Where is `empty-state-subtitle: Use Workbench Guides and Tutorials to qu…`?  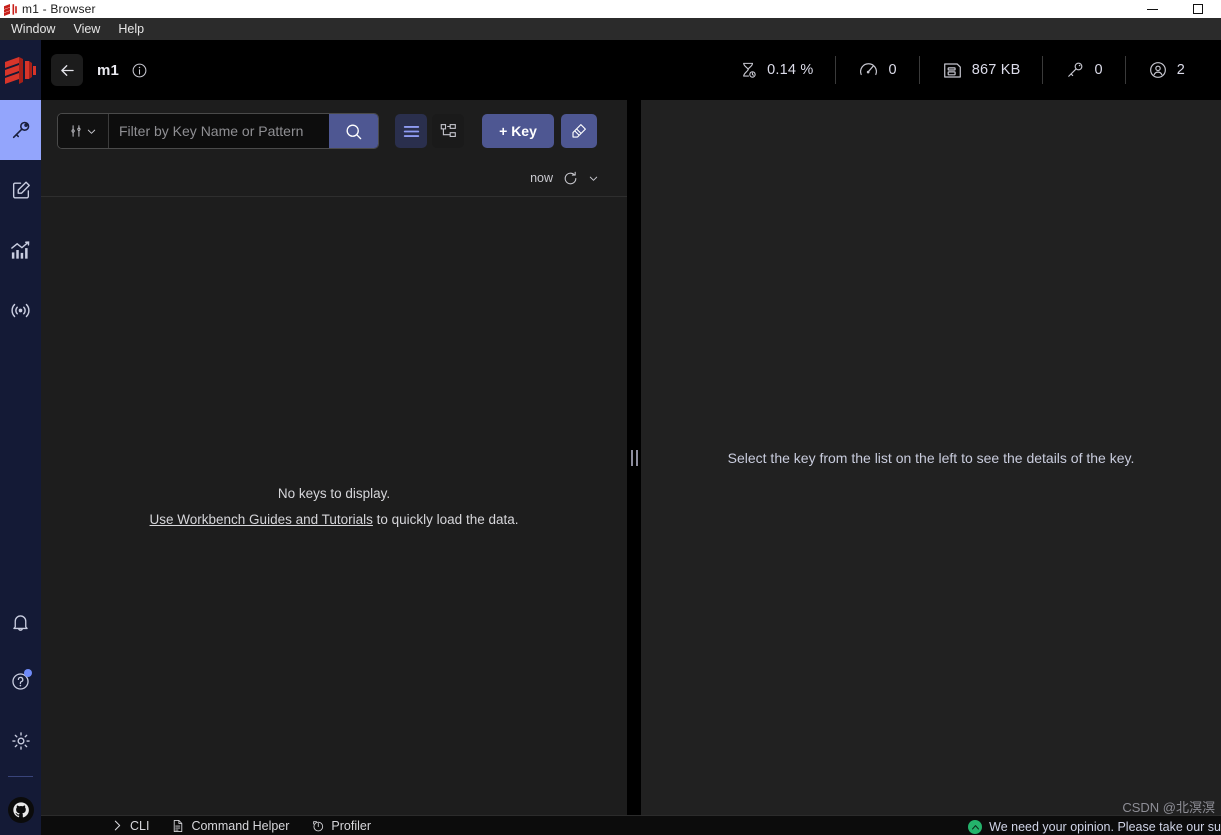 empty-state-subtitle: Use Workbench Guides and Tutorials to qu… is located at coordinates (334, 519).